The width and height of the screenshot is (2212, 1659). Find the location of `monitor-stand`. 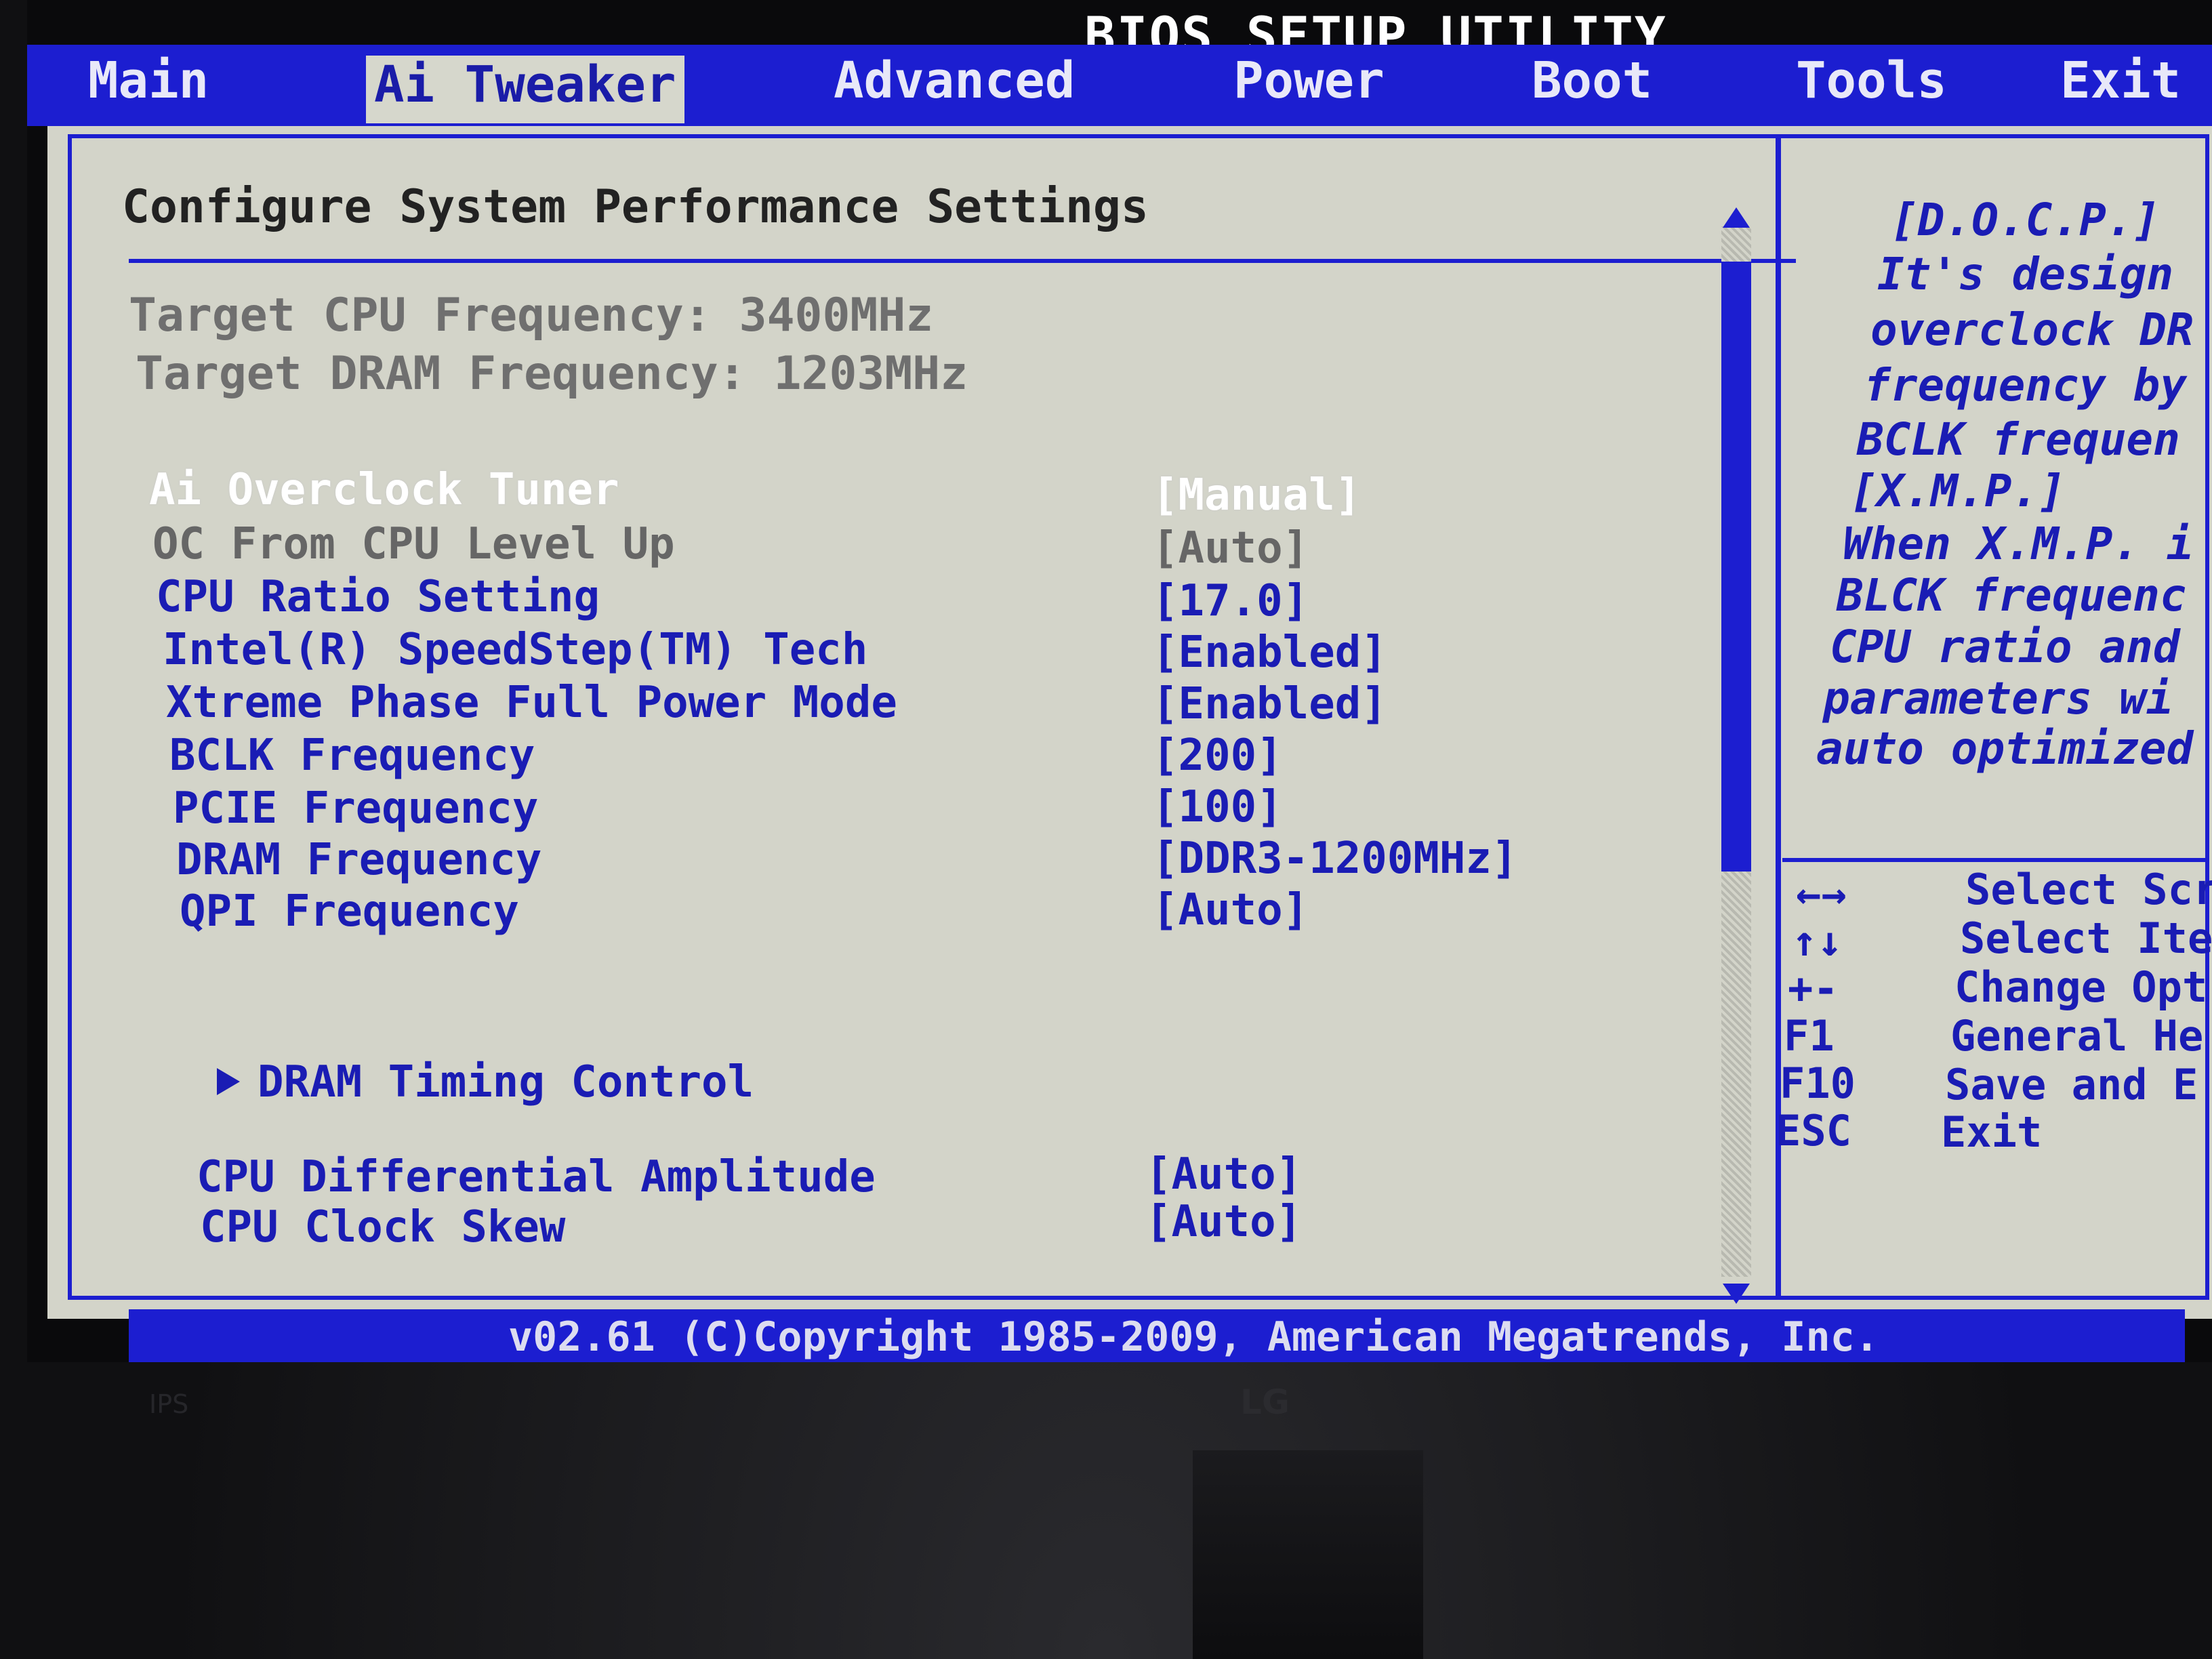

monitor-stand is located at coordinates (1308, 1554).